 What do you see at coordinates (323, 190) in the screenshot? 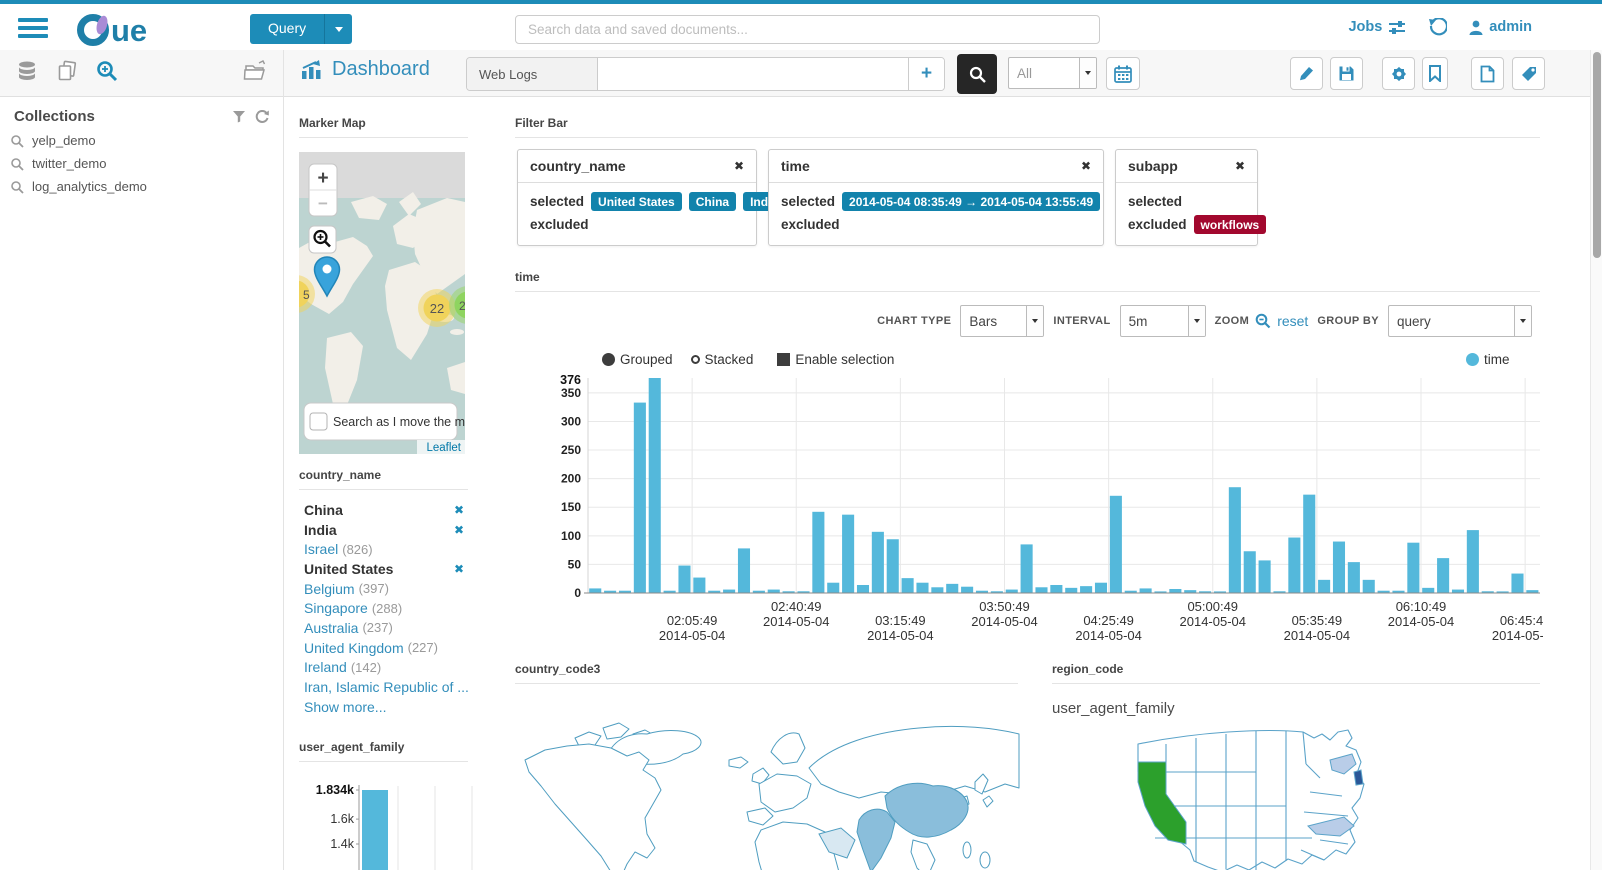
I see `map-zoom-control: + −` at bounding box center [323, 190].